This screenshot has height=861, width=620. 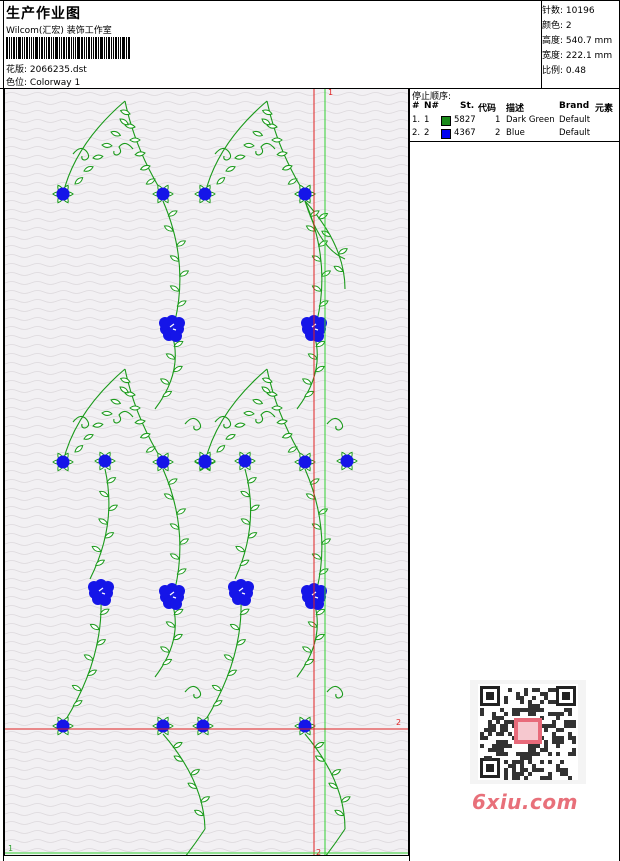 I want to click on colorway-label: 色位:, so click(x=17, y=83).